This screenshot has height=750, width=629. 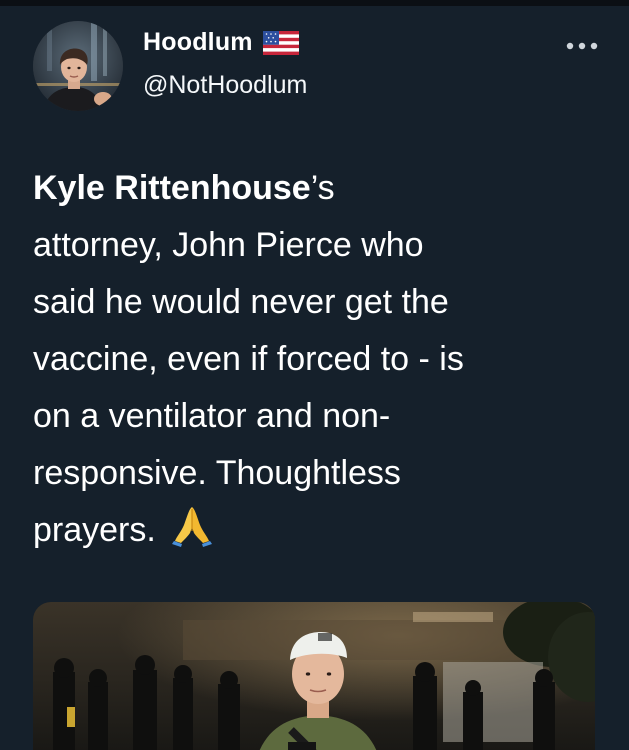 I want to click on tweet-line-3: said he would never get the, so click(x=241, y=302).